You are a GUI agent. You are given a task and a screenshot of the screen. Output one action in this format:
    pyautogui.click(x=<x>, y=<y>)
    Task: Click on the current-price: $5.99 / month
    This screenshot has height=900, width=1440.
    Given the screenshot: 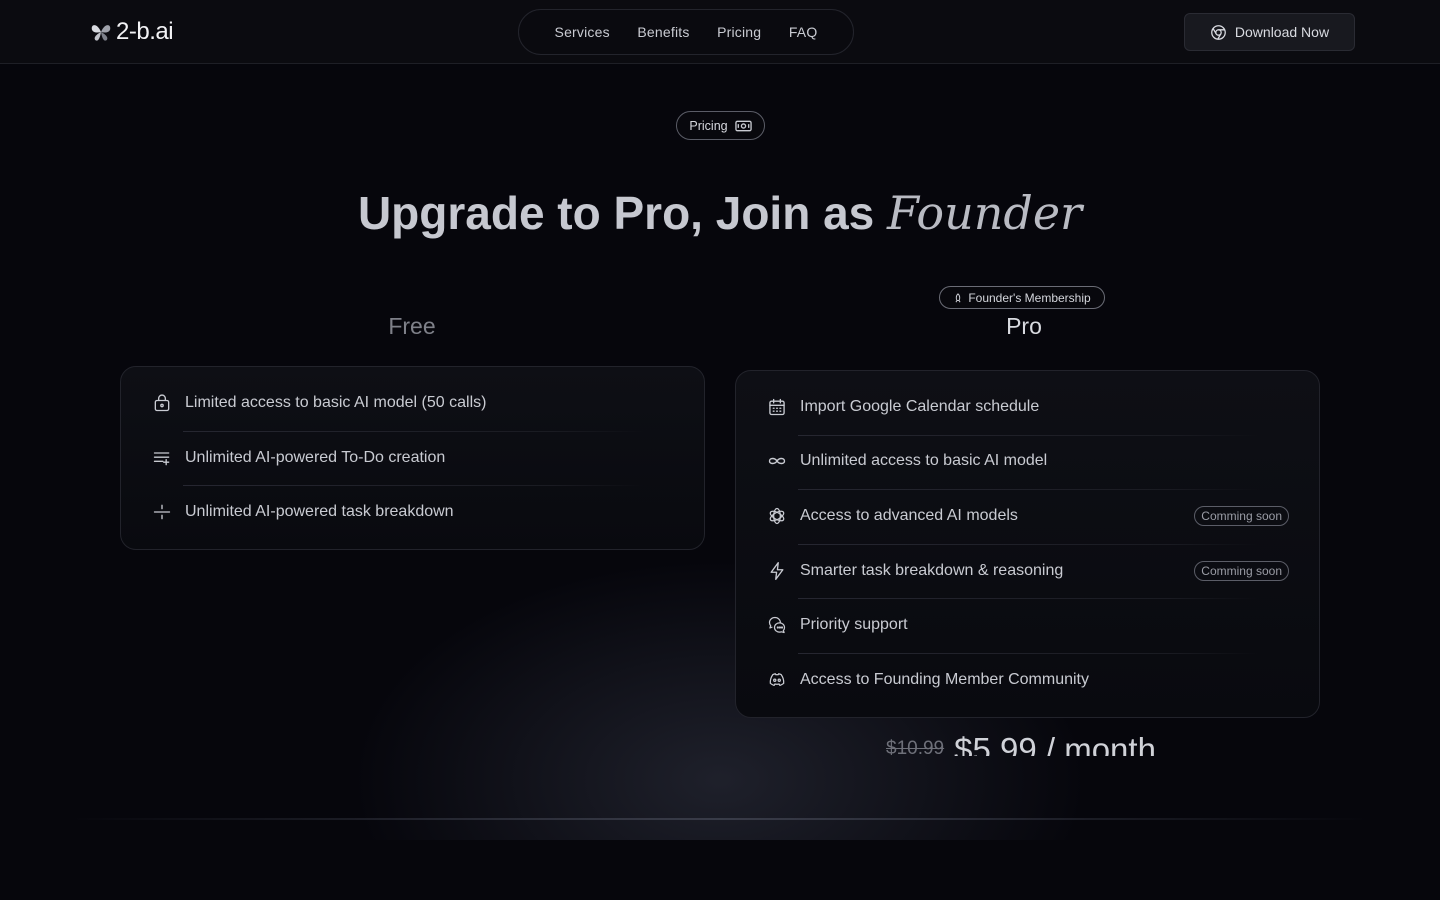 What is the action you would take?
    pyautogui.click(x=1055, y=743)
    